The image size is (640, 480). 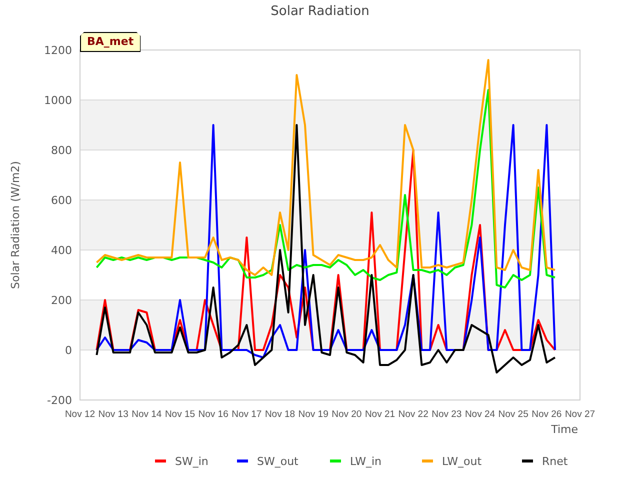 I want to click on x-tick-label: Nov 27, so click(x=580, y=414).